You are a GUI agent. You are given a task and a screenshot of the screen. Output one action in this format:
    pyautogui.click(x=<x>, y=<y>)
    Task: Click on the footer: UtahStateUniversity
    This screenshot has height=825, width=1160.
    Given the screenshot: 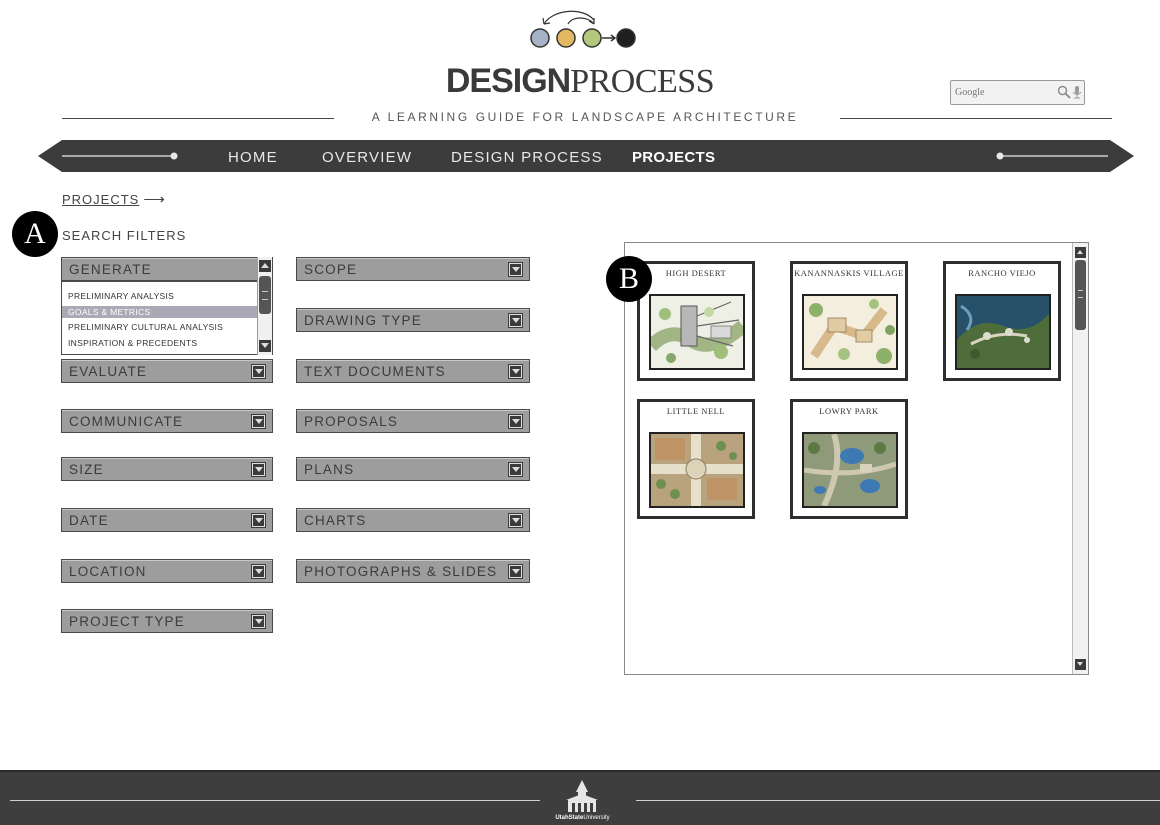 What is the action you would take?
    pyautogui.click(x=580, y=797)
    